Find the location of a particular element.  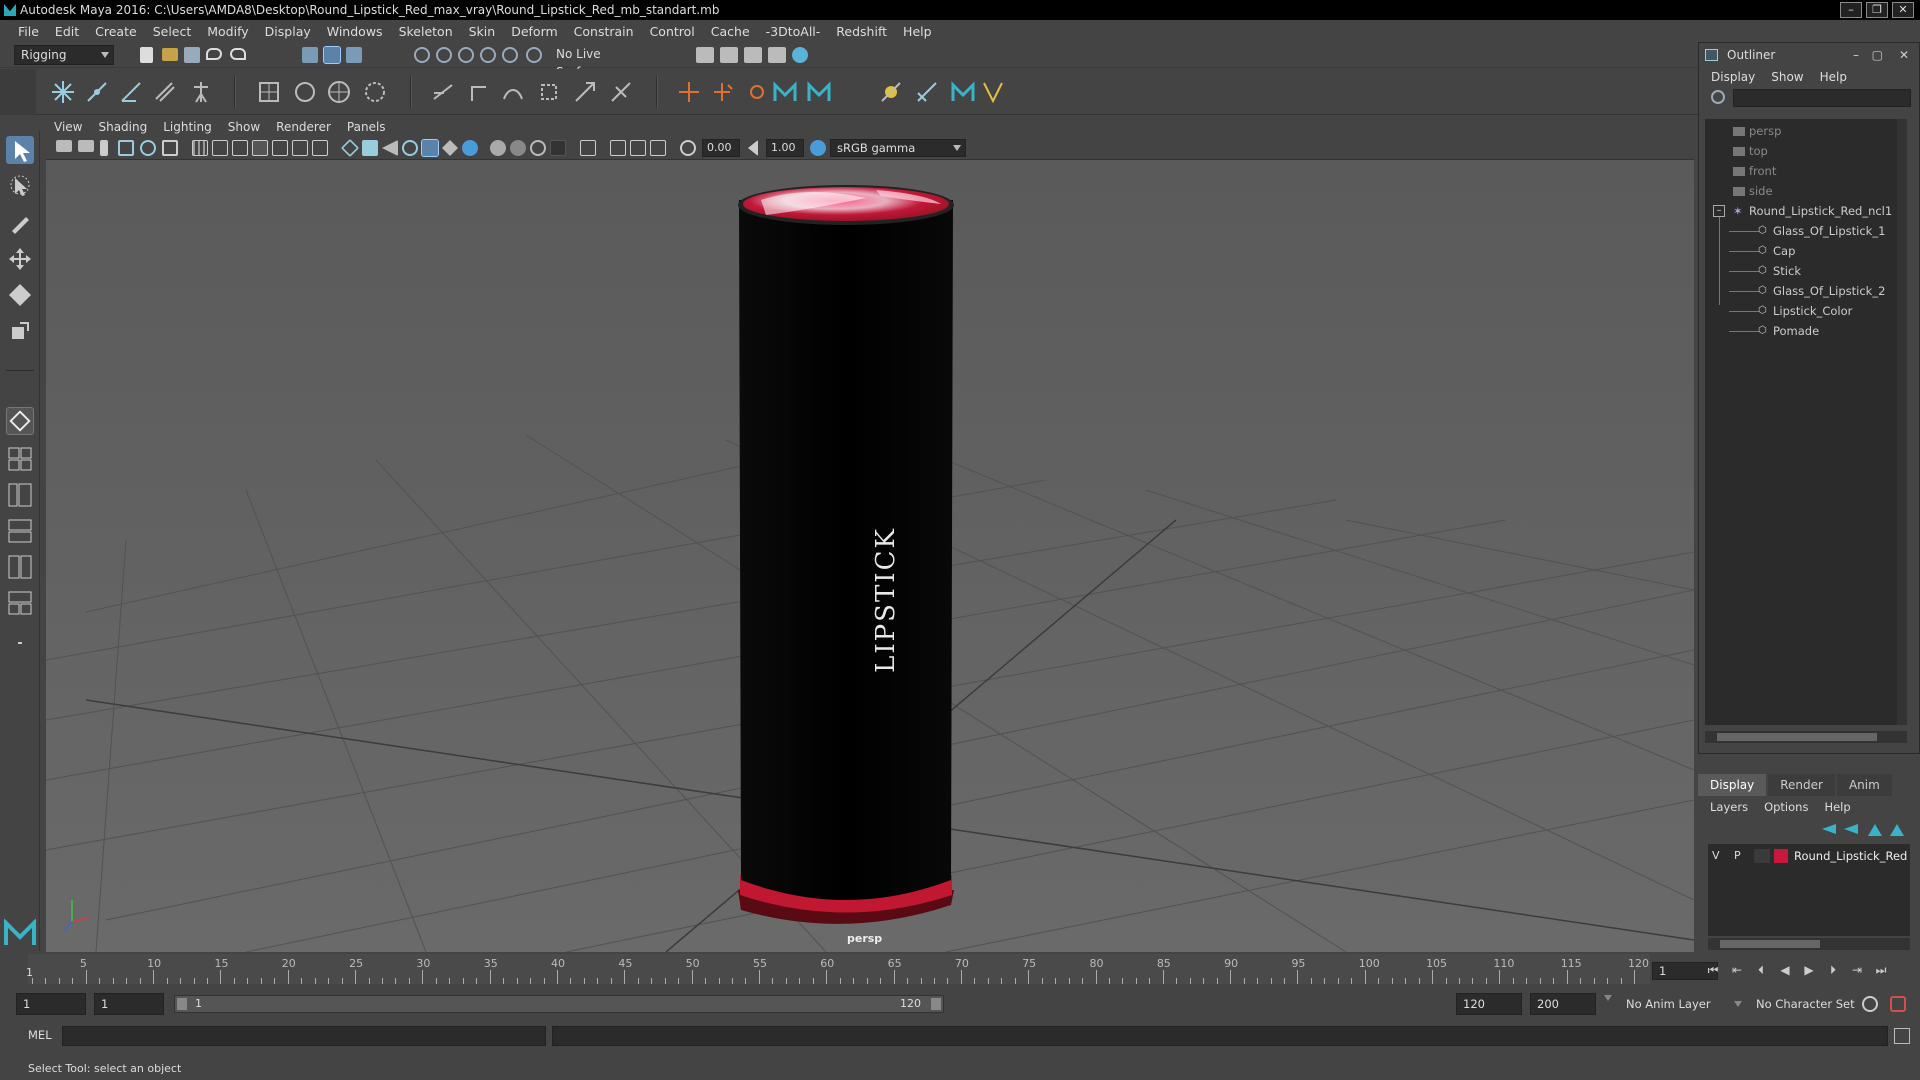

panel-menu-panels: Panels is located at coordinates (366, 127).